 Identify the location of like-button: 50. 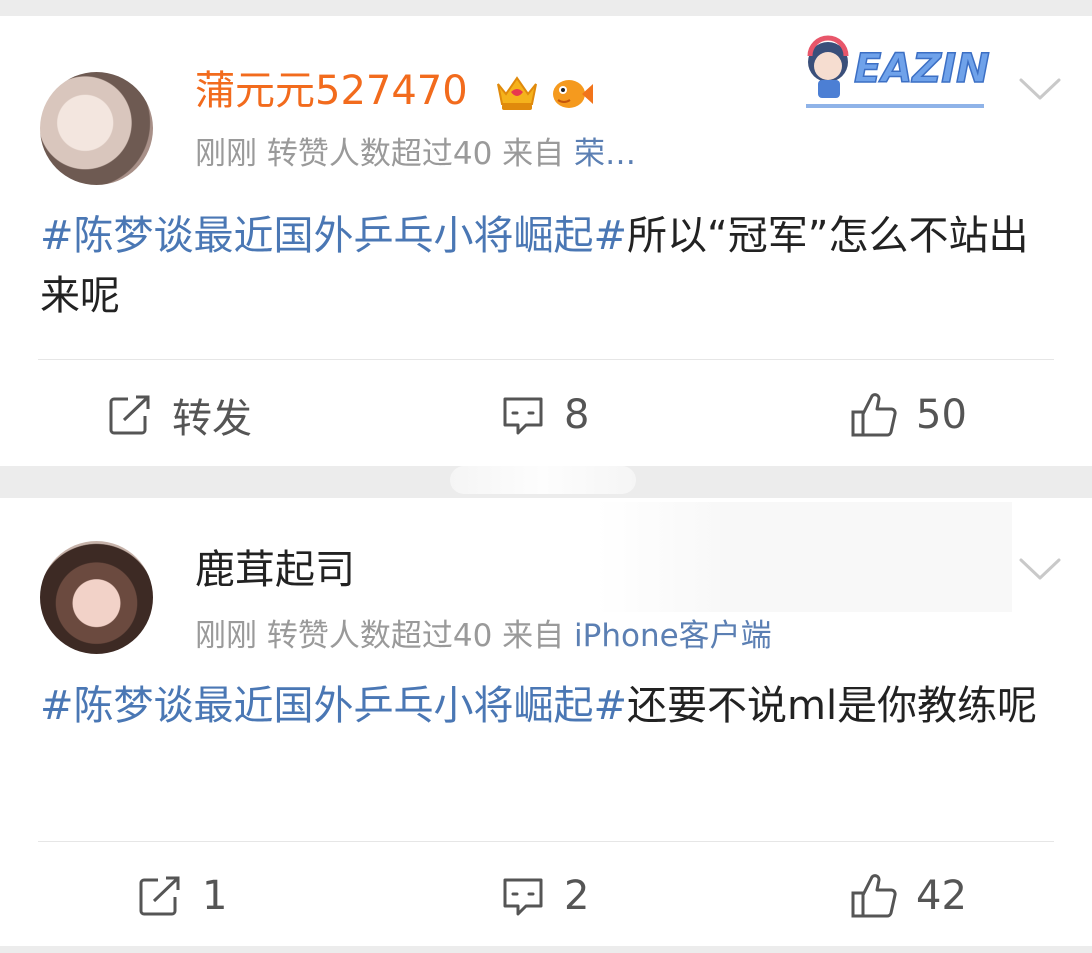
(908, 415).